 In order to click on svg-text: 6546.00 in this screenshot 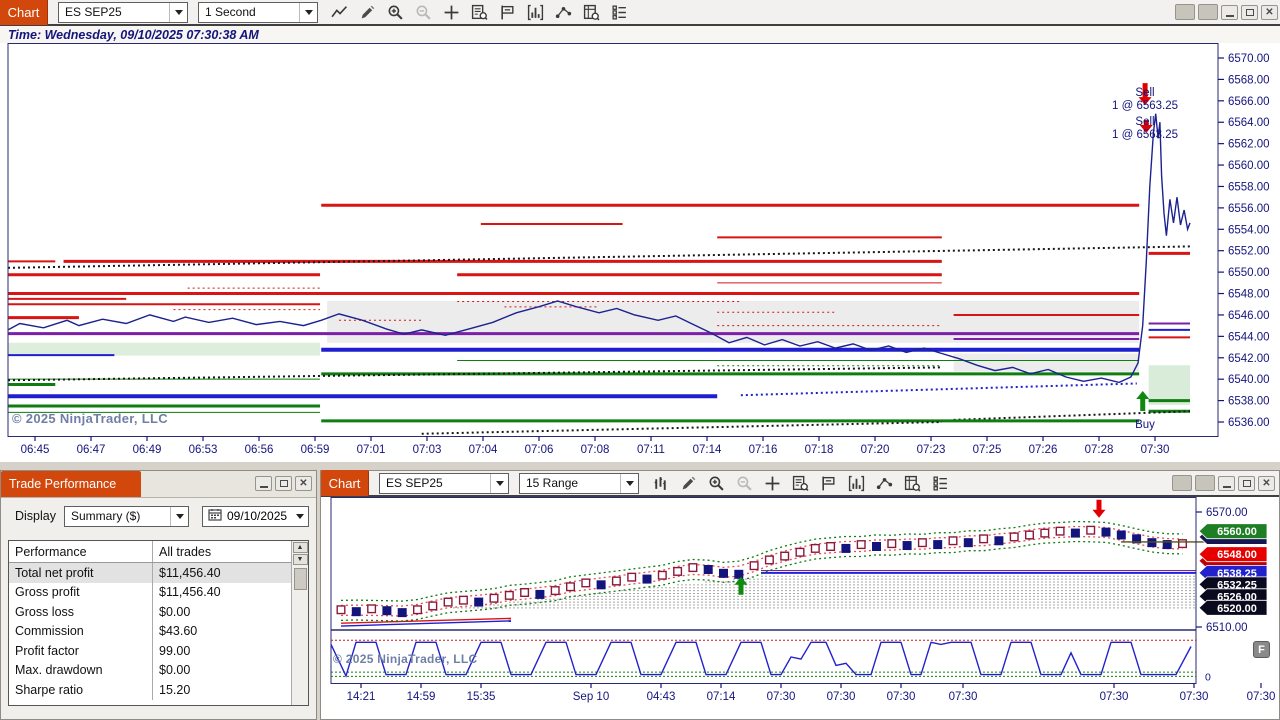, I will do `click(1249, 316)`.